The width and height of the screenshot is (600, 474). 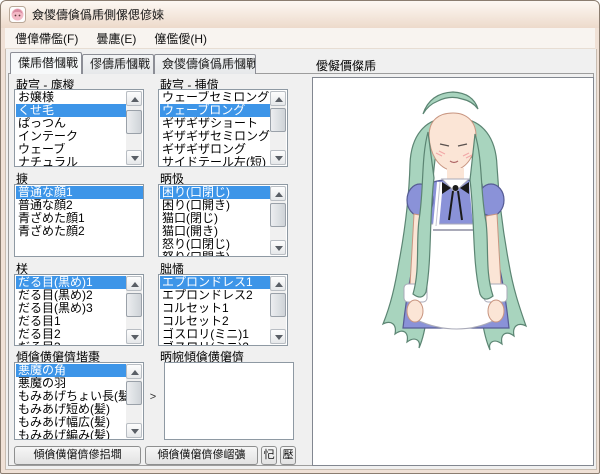 I want to click on hair-front-listbox: お嬢様 くせ毛 ぱっつん インテーク ウェーブ ナチュラル, so click(x=79, y=128).